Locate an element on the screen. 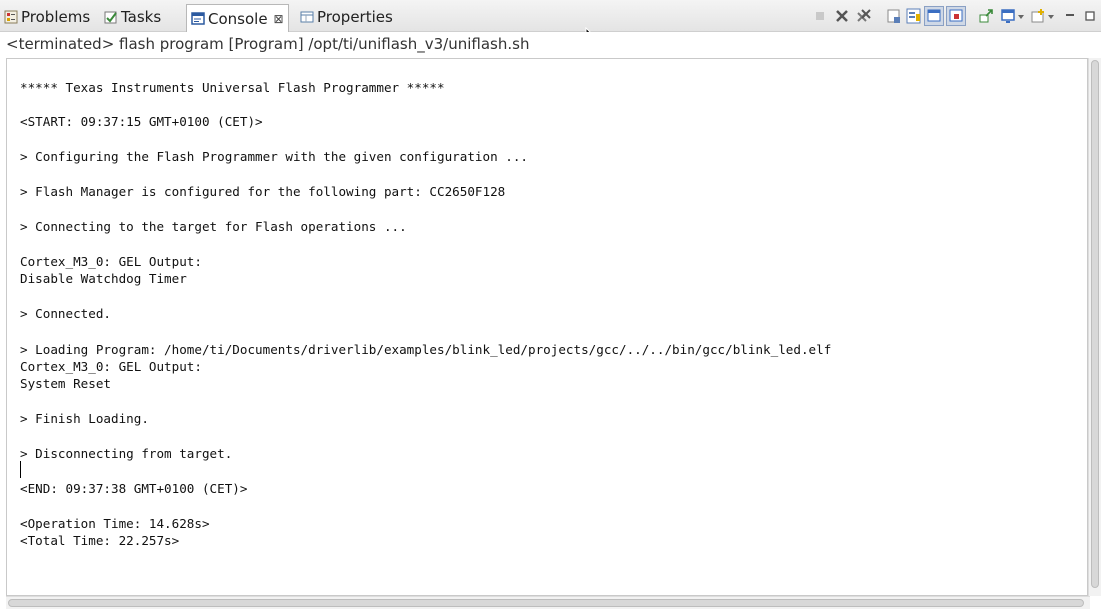 Image resolution: width=1101 pixels, height=613 pixels. display-console-icon is located at coordinates (1008, 16).